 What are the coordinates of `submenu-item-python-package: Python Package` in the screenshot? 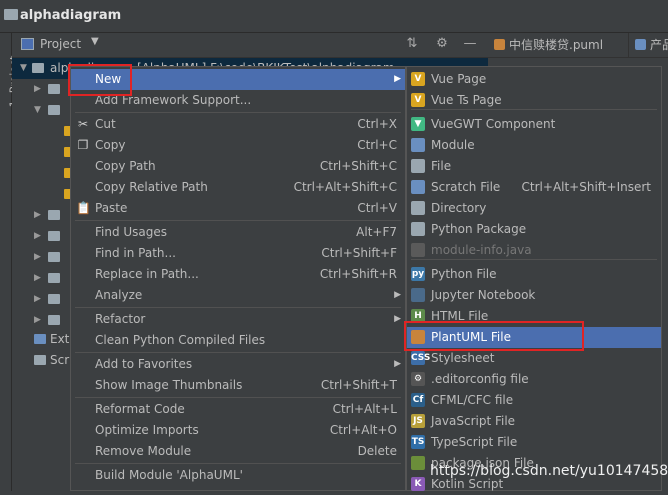 It's located at (534, 229).